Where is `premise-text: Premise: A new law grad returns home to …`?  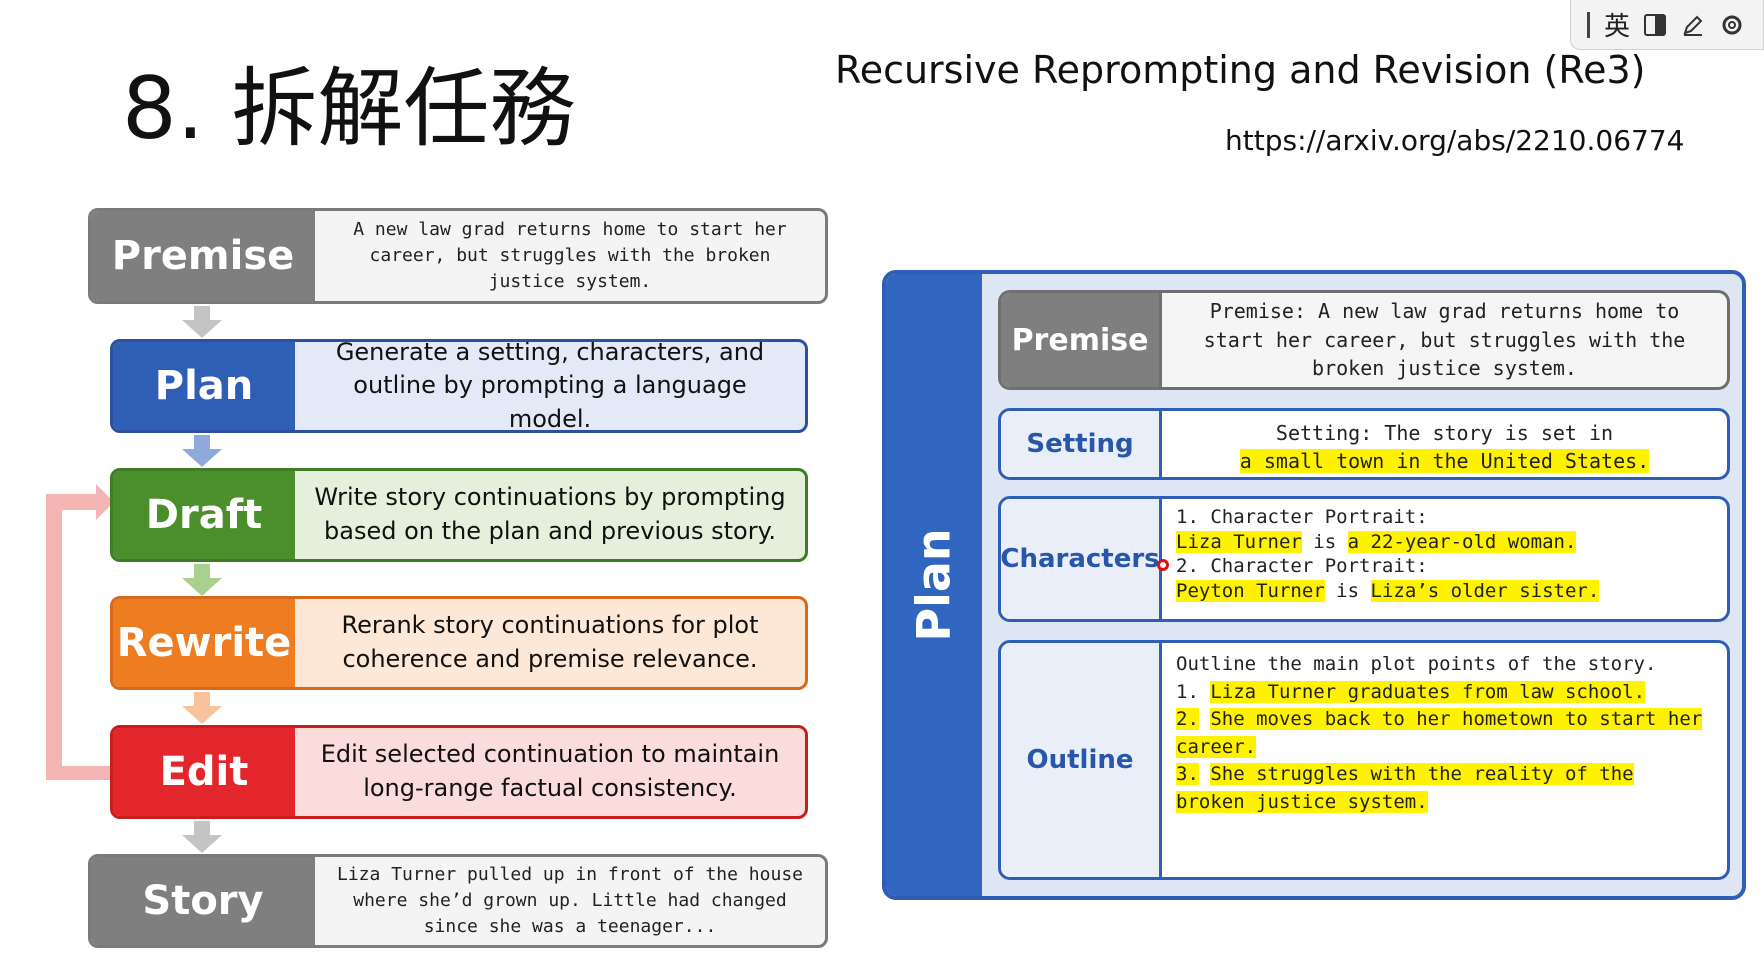
premise-text: Premise: A new law grad returns home to … is located at coordinates (1444, 340).